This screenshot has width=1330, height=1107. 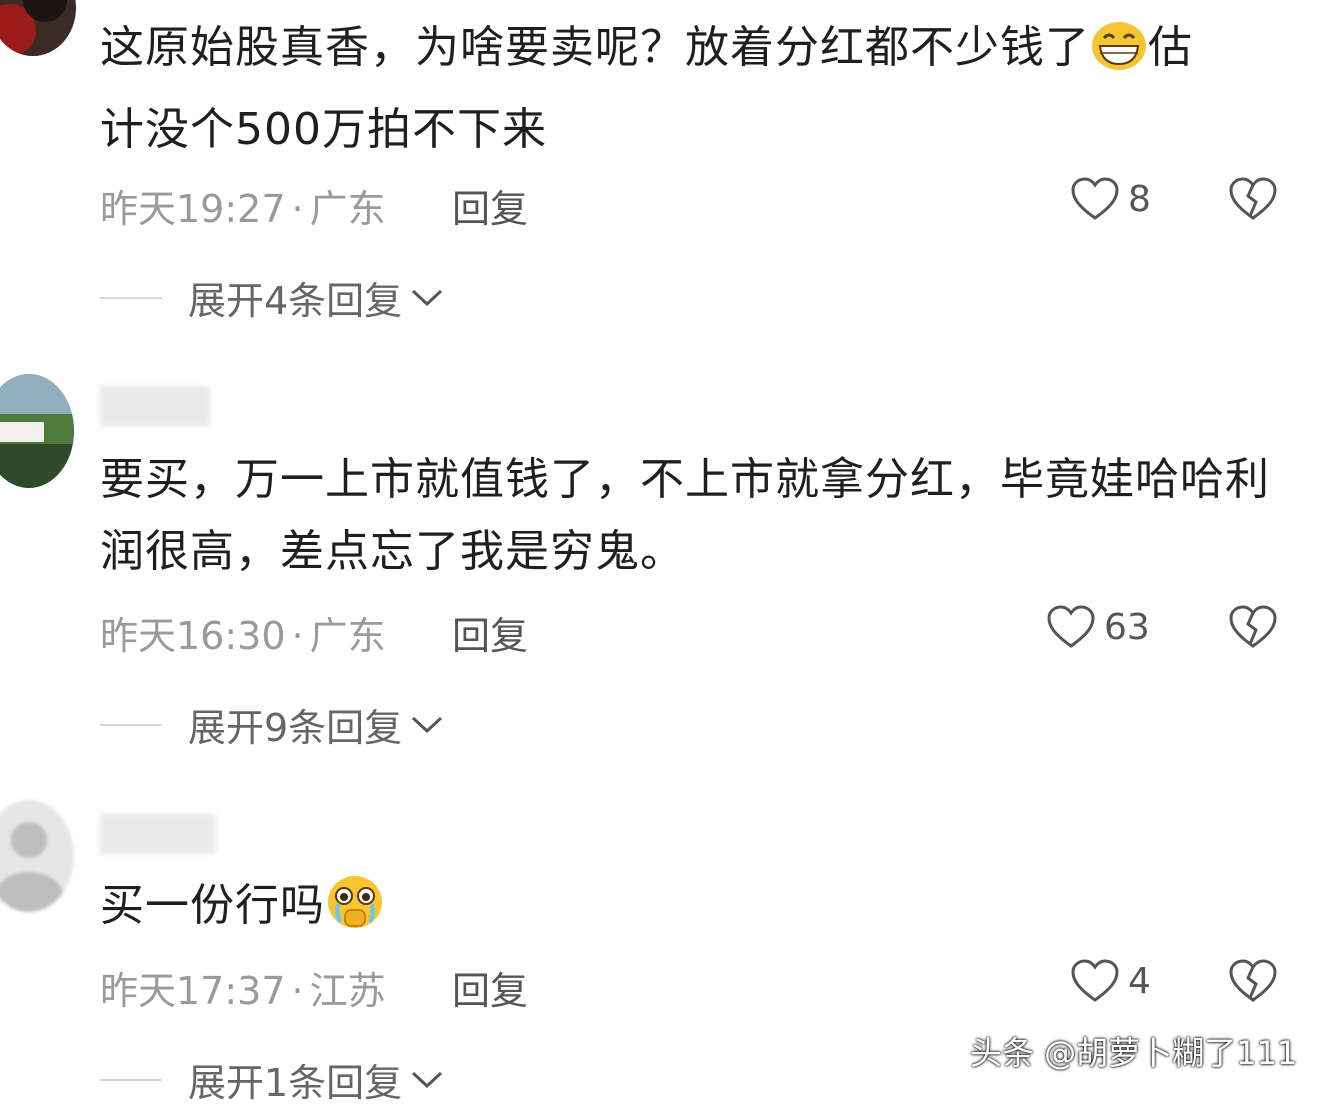 I want to click on comment-time: 昨天19:27, so click(x=193, y=209).